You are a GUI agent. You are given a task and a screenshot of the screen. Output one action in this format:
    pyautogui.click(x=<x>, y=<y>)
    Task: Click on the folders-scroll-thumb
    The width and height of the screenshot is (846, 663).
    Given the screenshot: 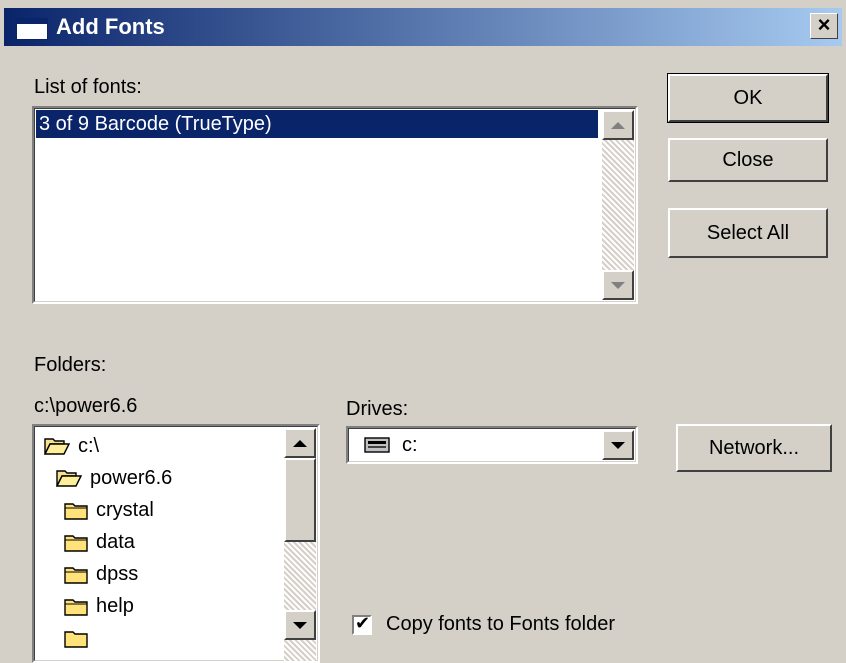 What is the action you would take?
    pyautogui.click(x=300, y=500)
    